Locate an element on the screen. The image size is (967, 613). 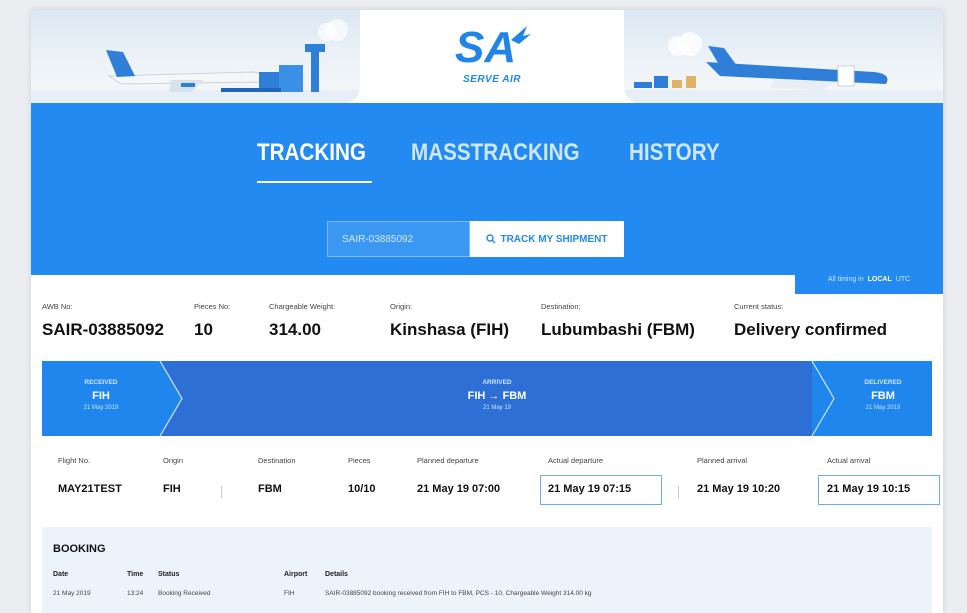
tab-history: HISTORY is located at coordinates (674, 153).